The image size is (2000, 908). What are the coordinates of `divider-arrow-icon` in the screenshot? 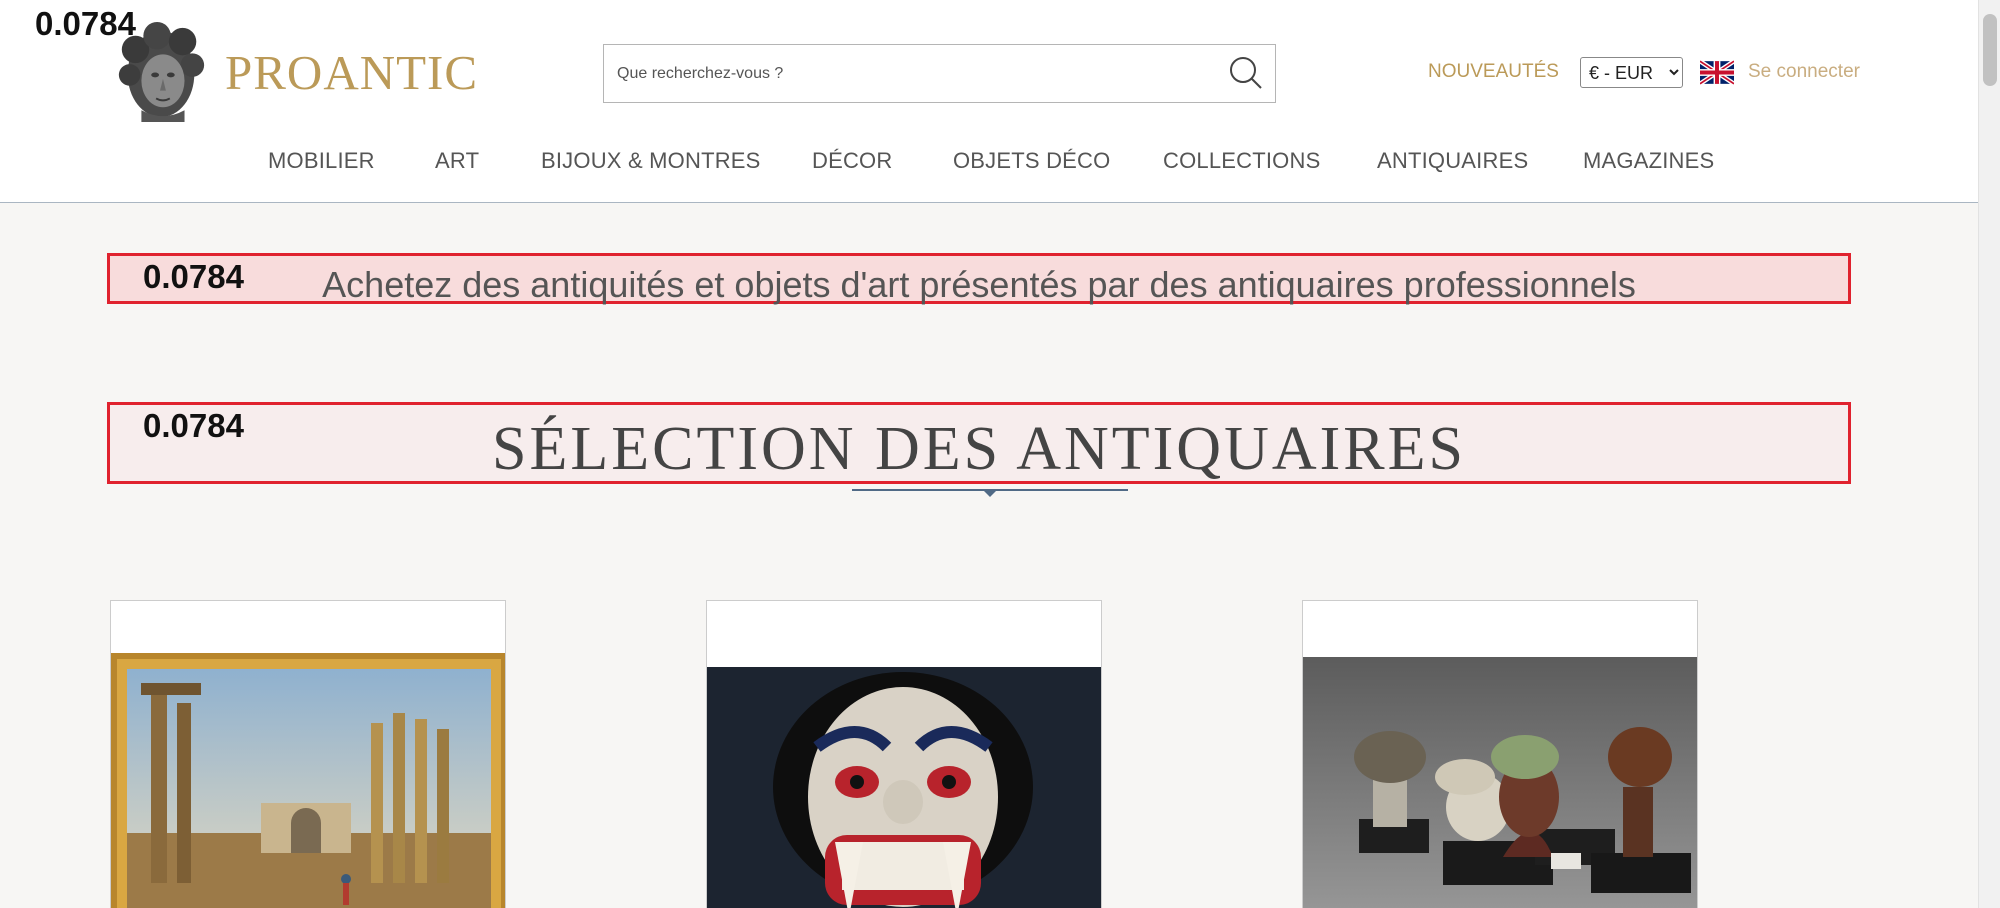 It's located at (990, 494).